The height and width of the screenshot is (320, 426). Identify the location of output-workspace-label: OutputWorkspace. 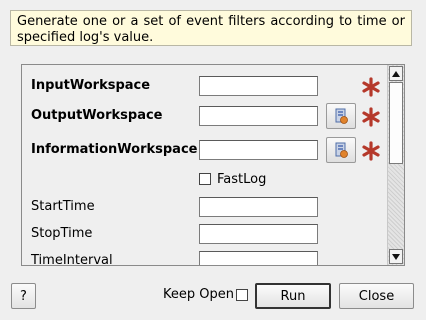
(97, 115).